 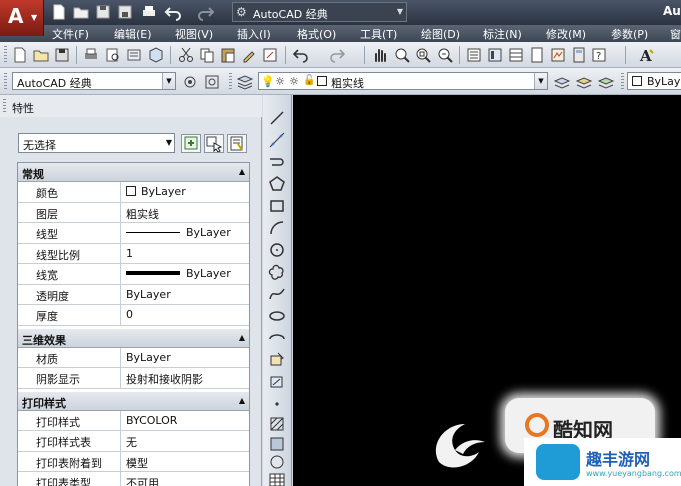 I want to click on line-icon, so click(x=277, y=118).